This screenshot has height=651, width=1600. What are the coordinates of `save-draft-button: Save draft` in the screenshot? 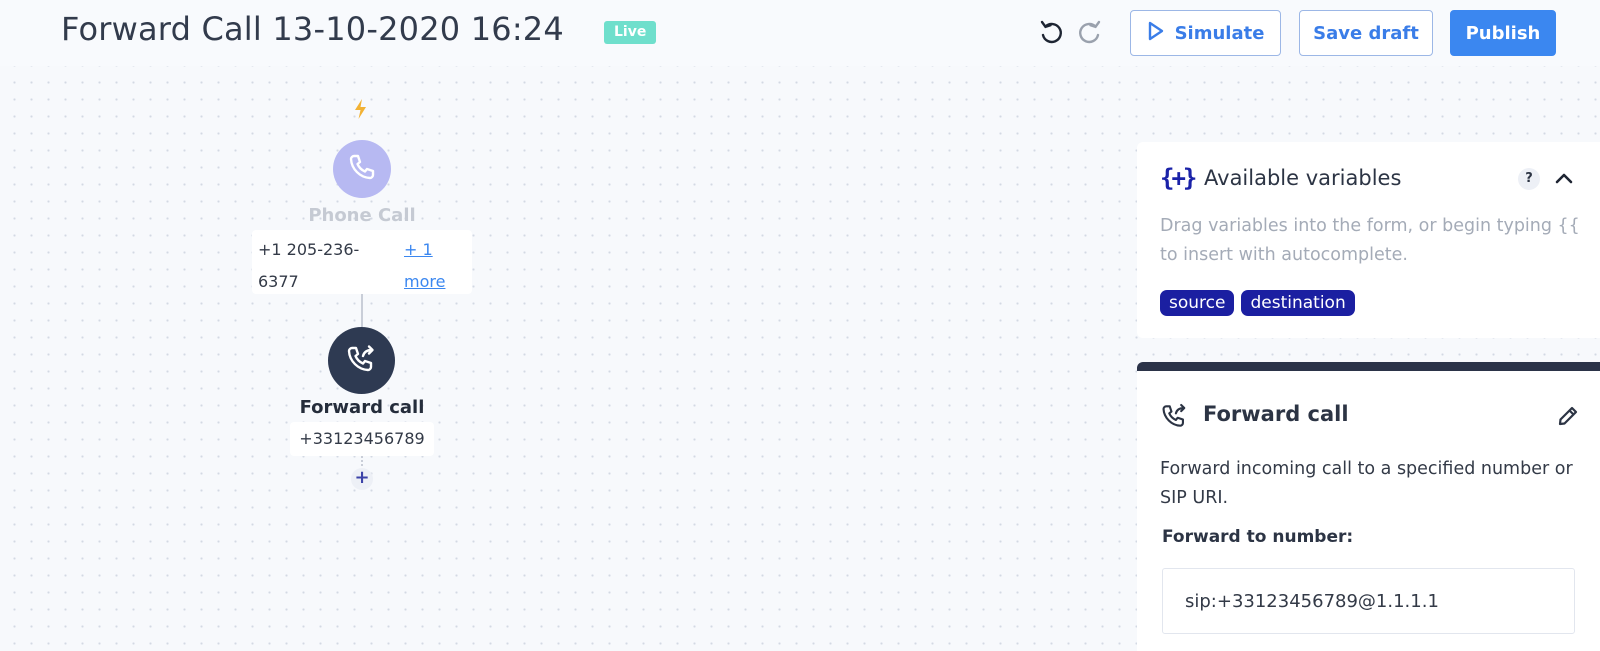 It's located at (1366, 33).